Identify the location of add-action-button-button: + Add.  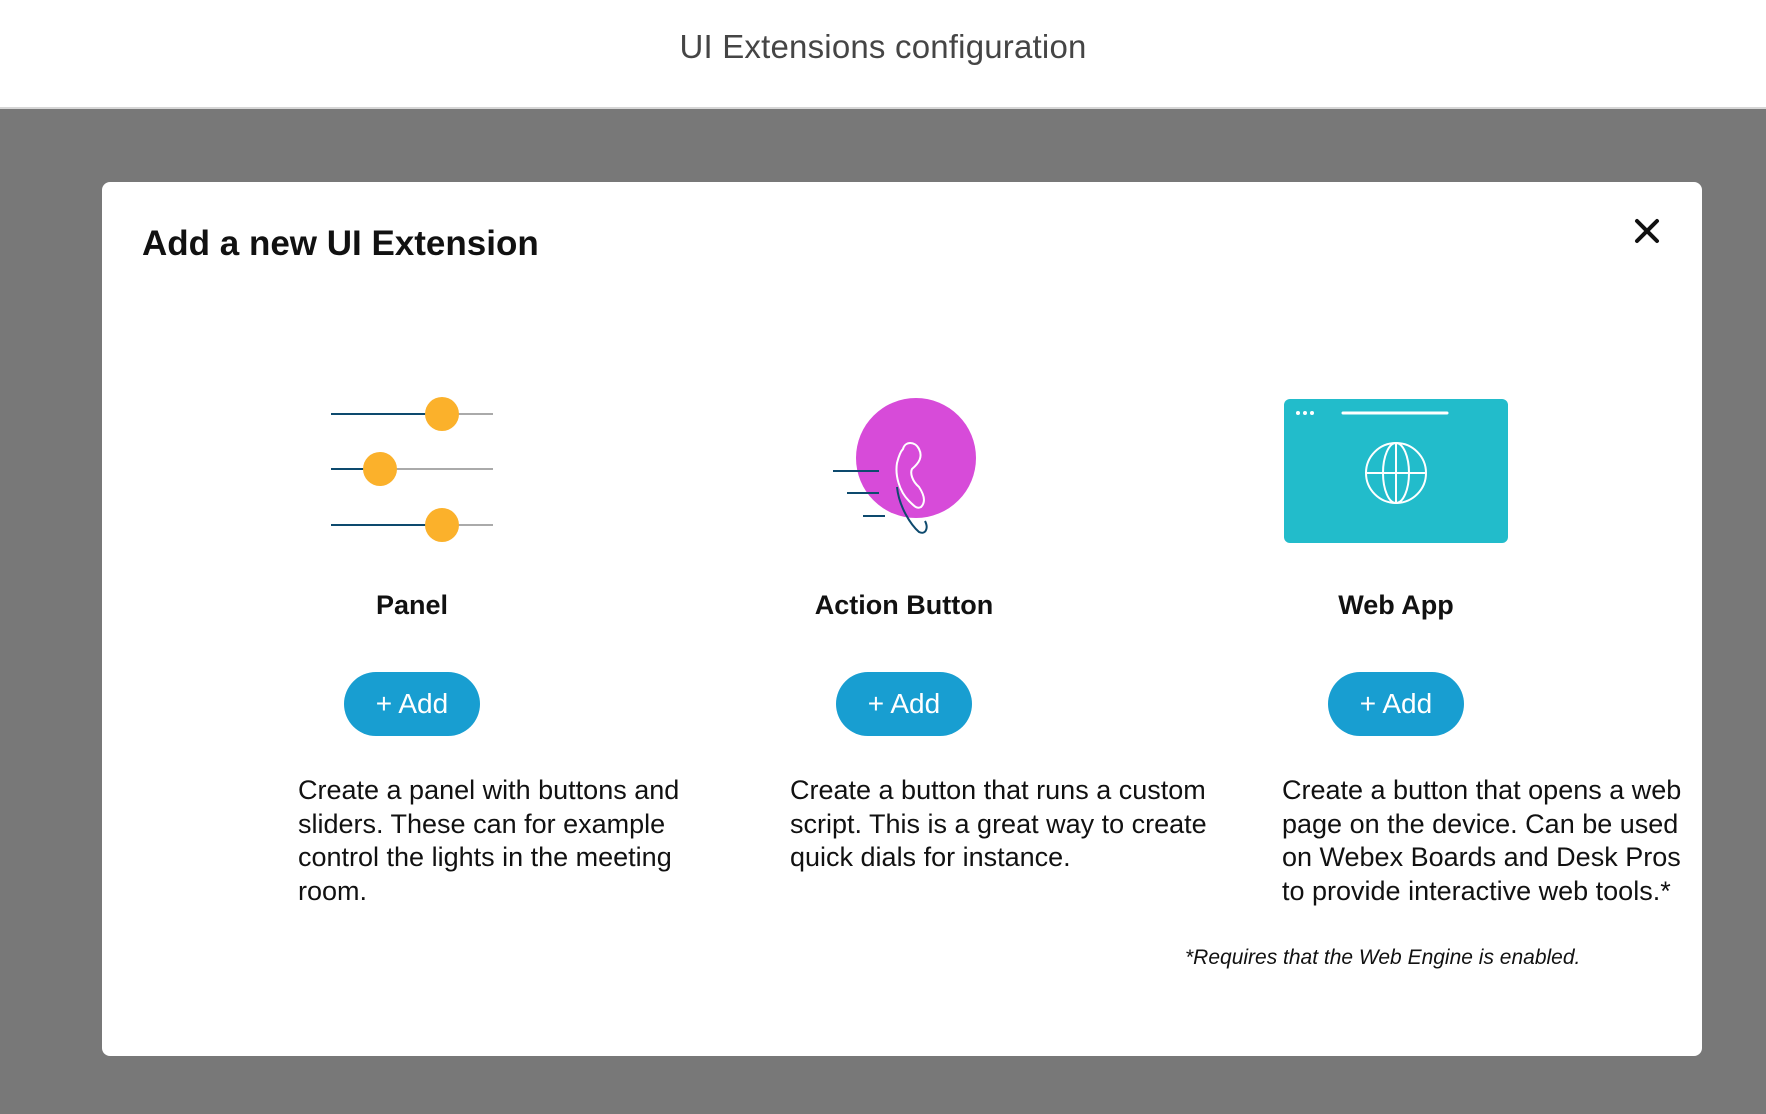
(904, 704).